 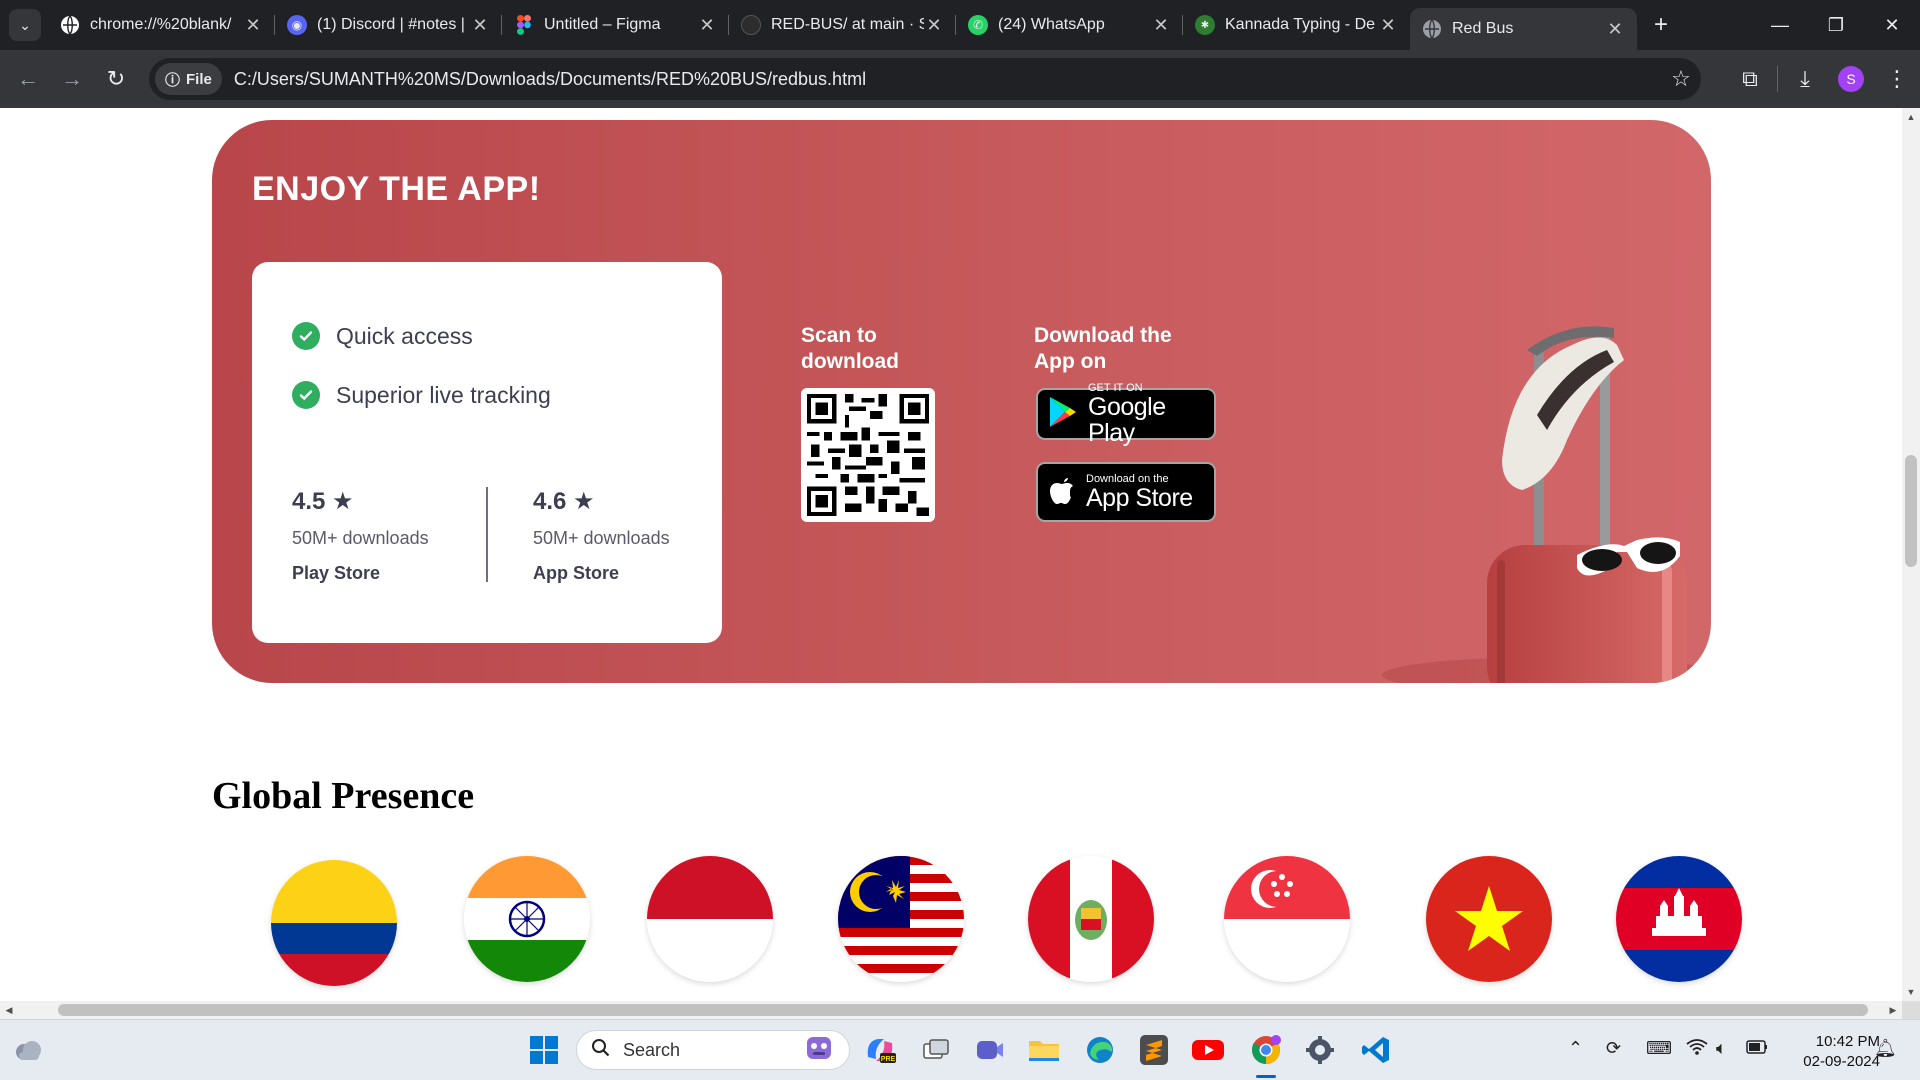 I want to click on download-icon: ⤓, so click(x=1805, y=79).